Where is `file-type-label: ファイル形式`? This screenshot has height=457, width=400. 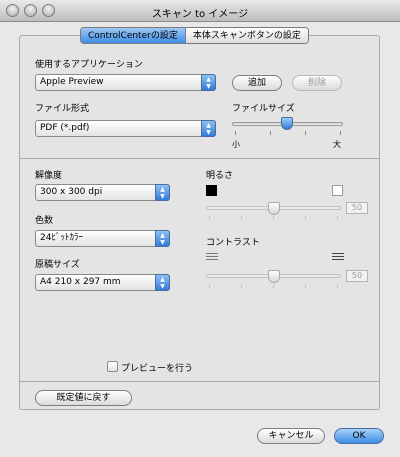 file-type-label: ファイル形式 is located at coordinates (62, 109).